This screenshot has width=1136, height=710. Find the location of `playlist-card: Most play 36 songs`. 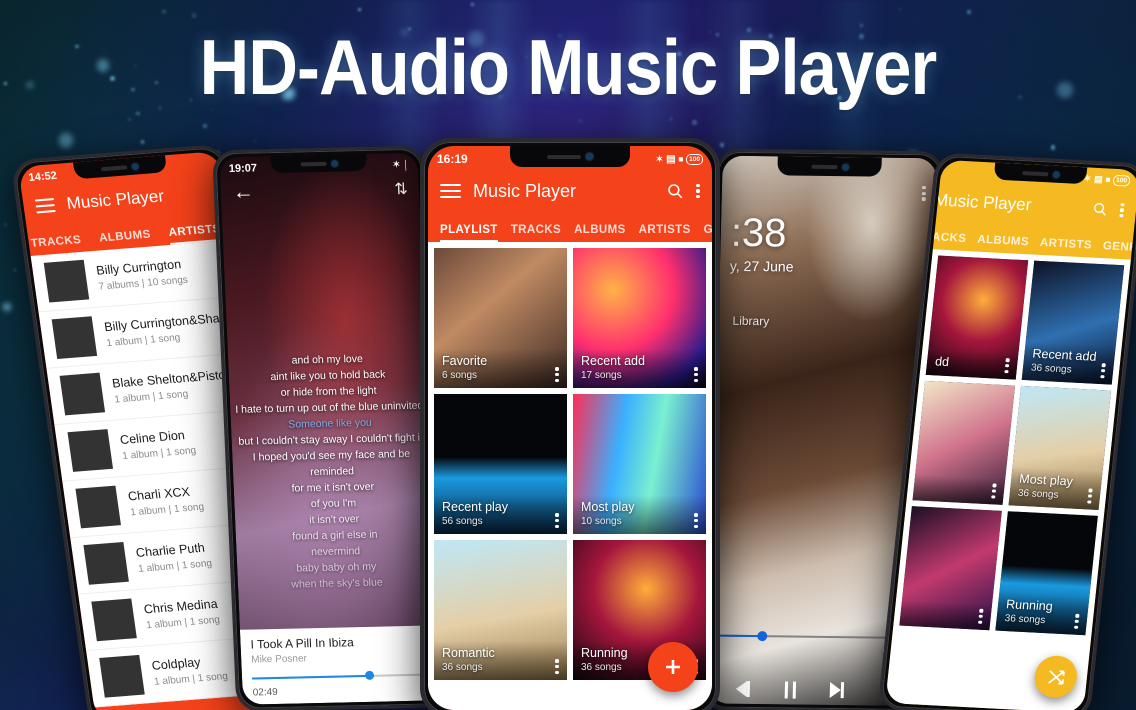

playlist-card: Most play 36 songs is located at coordinates (1060, 447).